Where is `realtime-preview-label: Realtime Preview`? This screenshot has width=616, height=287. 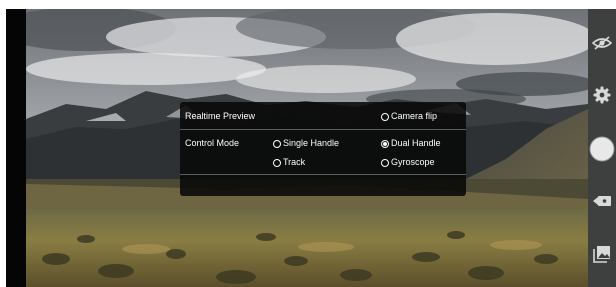
realtime-preview-label: Realtime Preview is located at coordinates (220, 116).